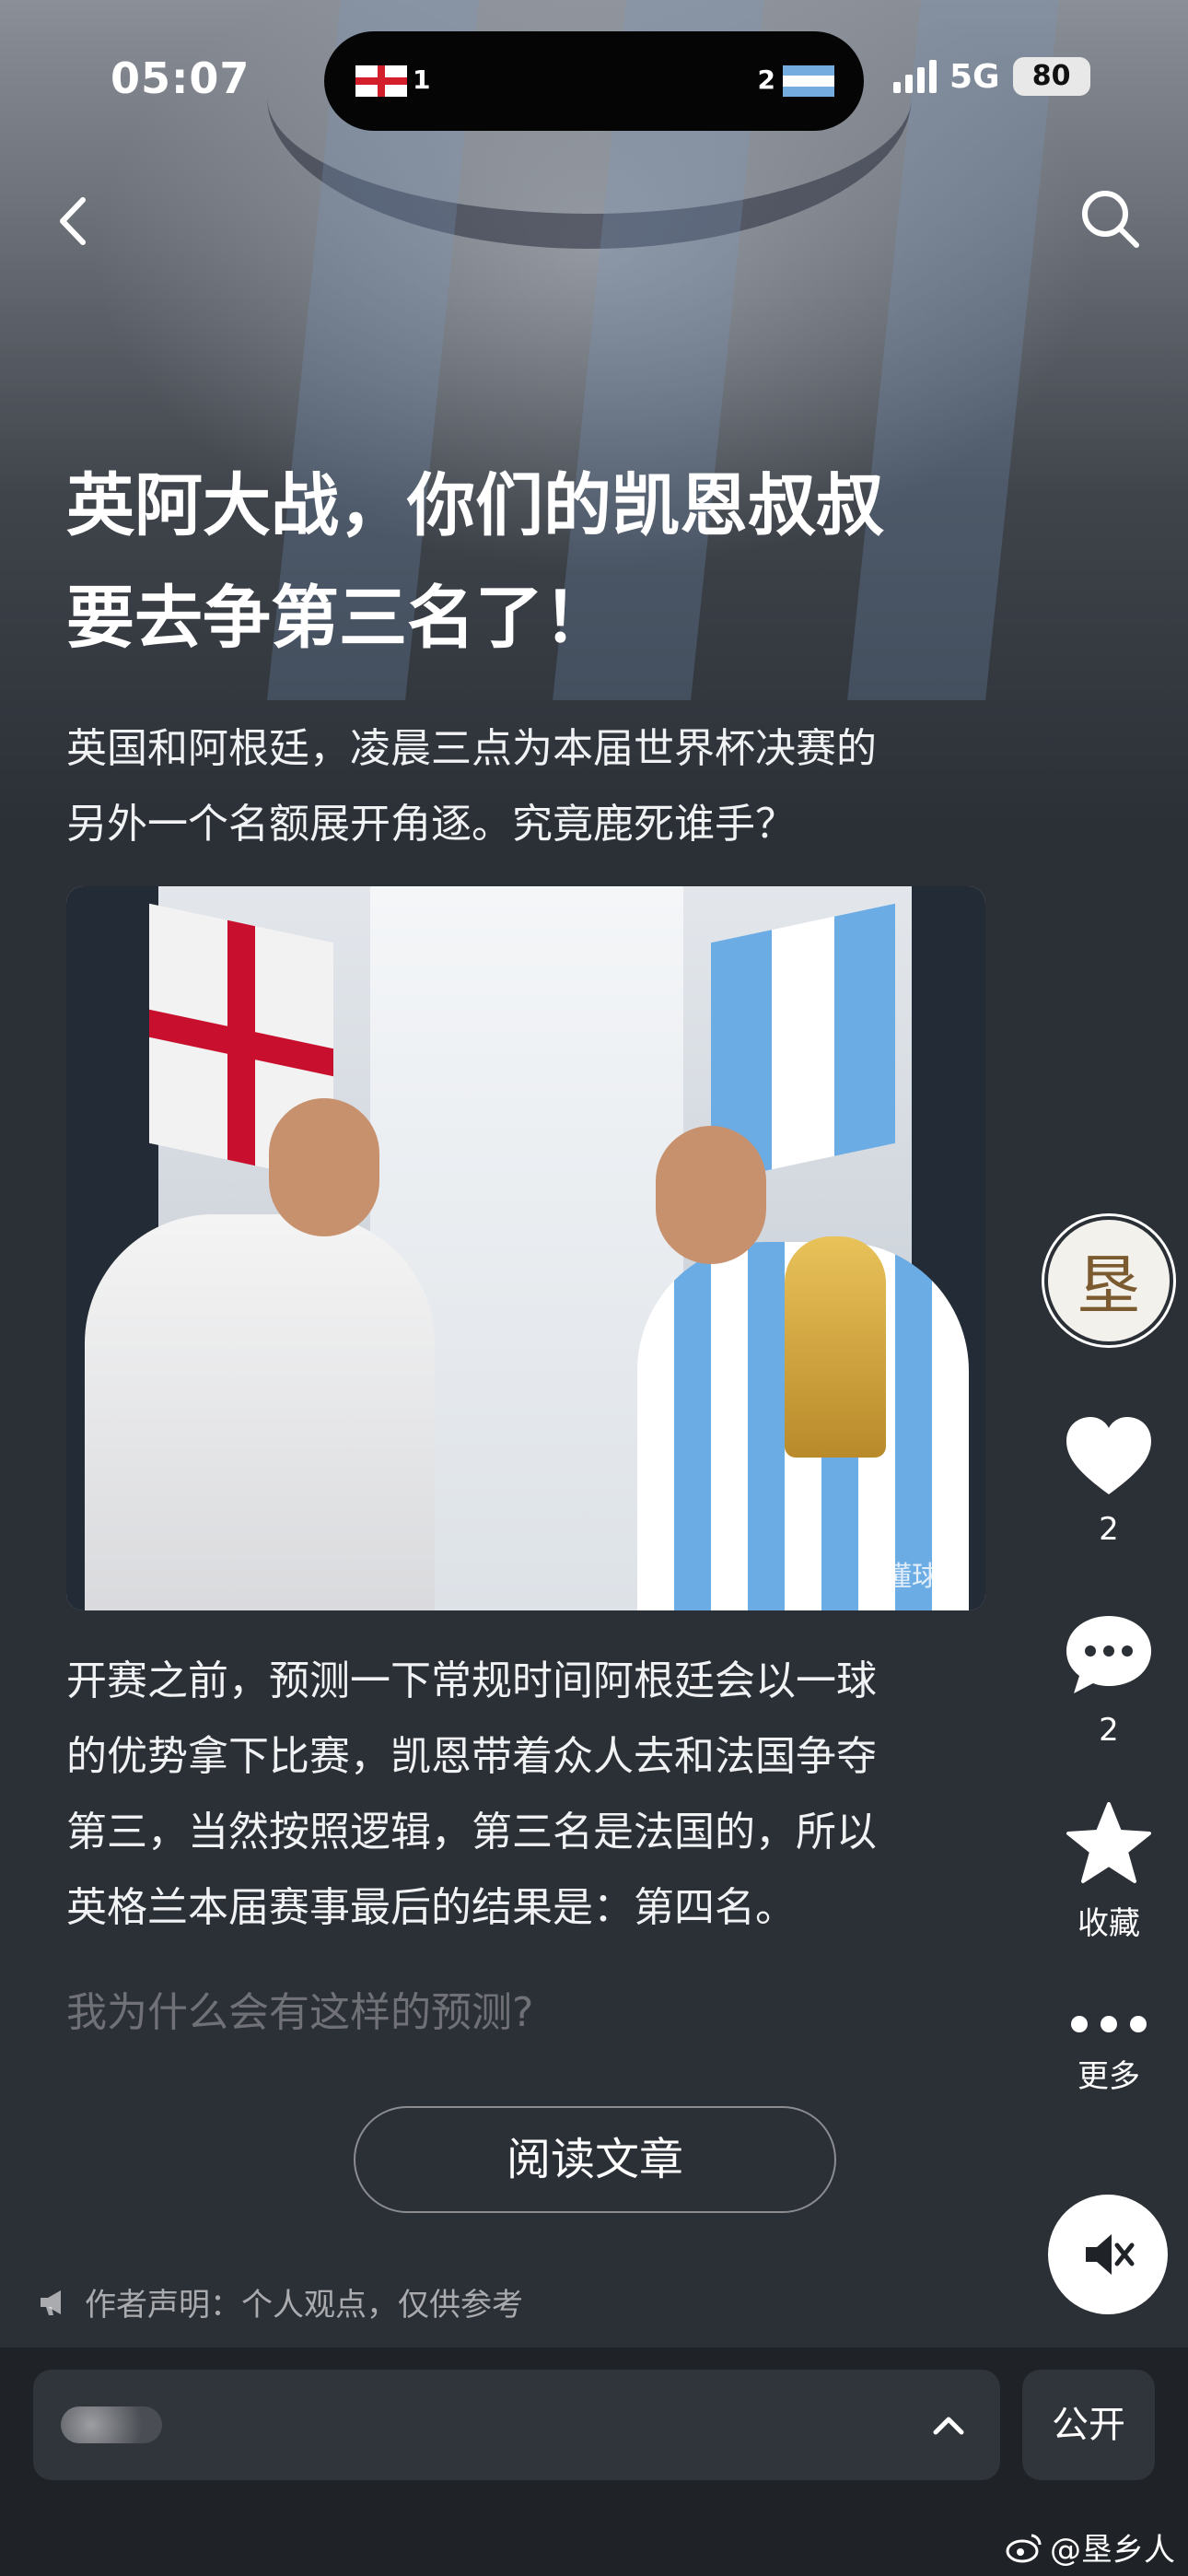 This screenshot has height=2576, width=1188. What do you see at coordinates (974, 76) in the screenshot?
I see `network-type: 5G` at bounding box center [974, 76].